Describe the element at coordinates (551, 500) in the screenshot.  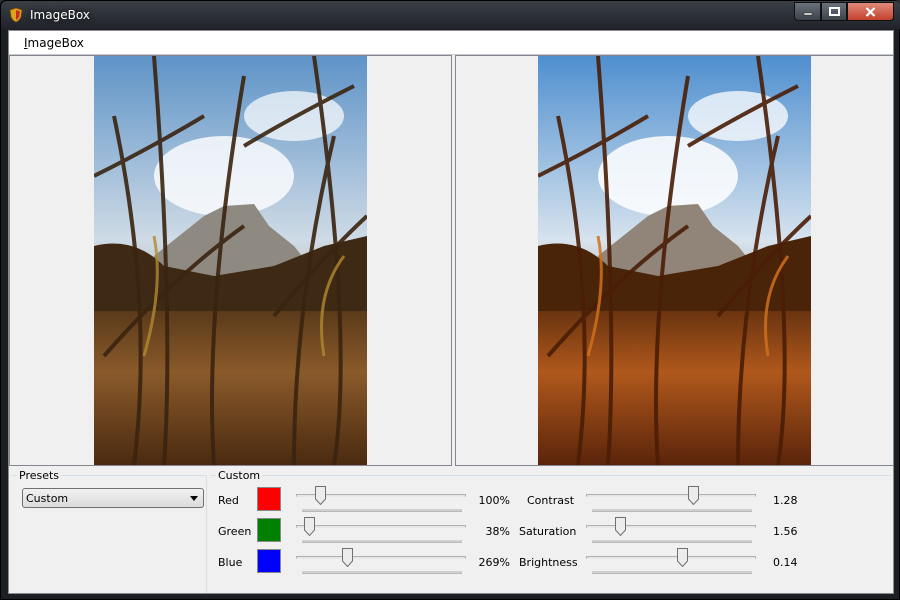
I see `contrast-label: Contrast` at that location.